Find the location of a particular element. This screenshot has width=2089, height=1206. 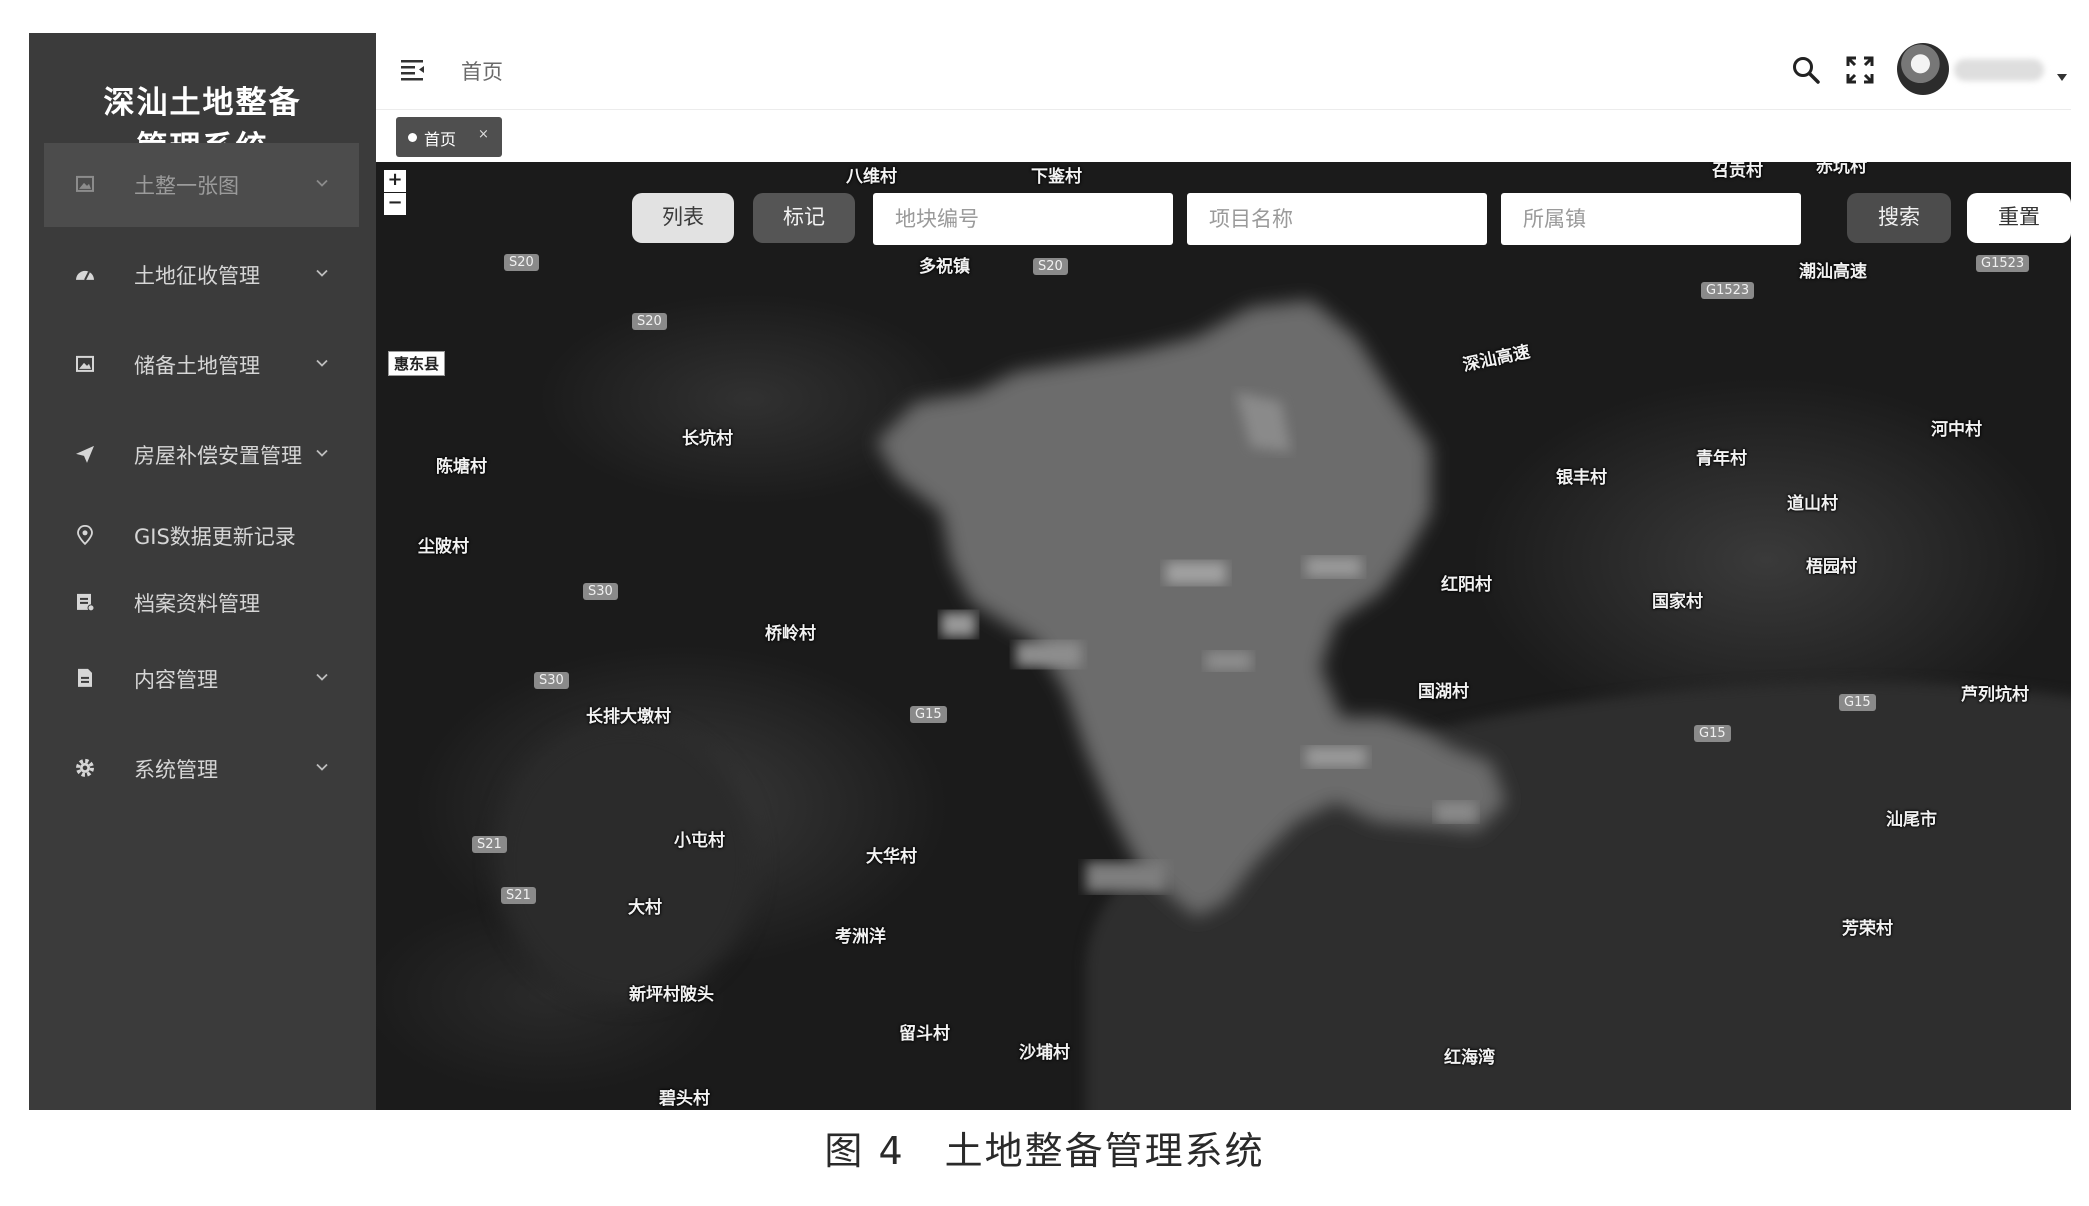

search-icon is located at coordinates (1806, 70).